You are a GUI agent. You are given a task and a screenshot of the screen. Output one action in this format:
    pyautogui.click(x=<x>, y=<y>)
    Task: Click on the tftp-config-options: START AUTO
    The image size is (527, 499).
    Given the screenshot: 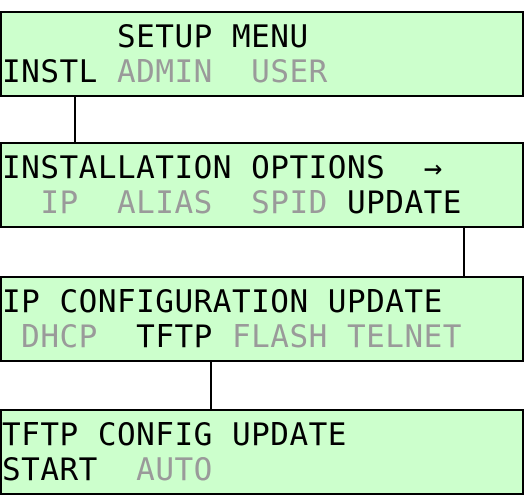 What is the action you would take?
    pyautogui.click(x=107, y=470)
    